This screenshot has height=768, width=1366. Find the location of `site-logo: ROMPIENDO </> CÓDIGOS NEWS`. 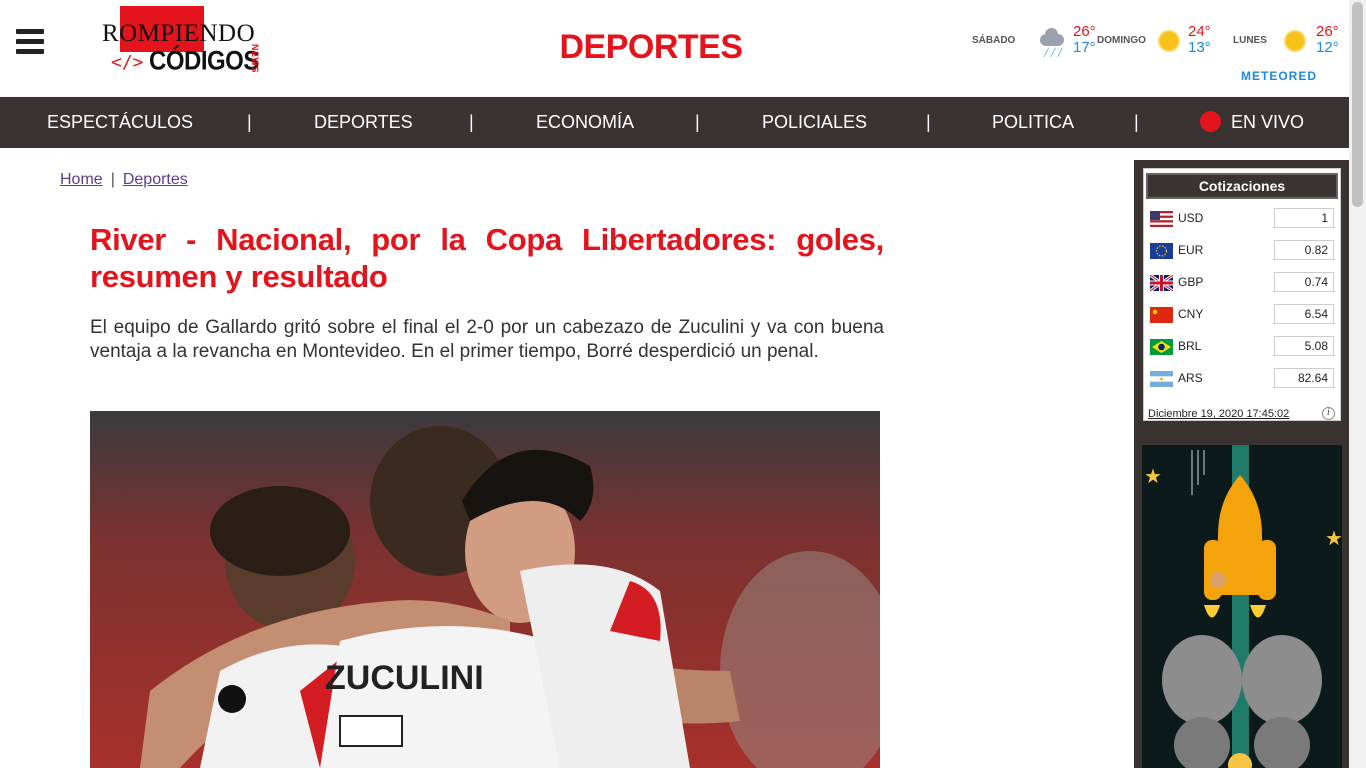

site-logo: ROMPIENDO </> CÓDIGOS NEWS is located at coordinates (187, 42).